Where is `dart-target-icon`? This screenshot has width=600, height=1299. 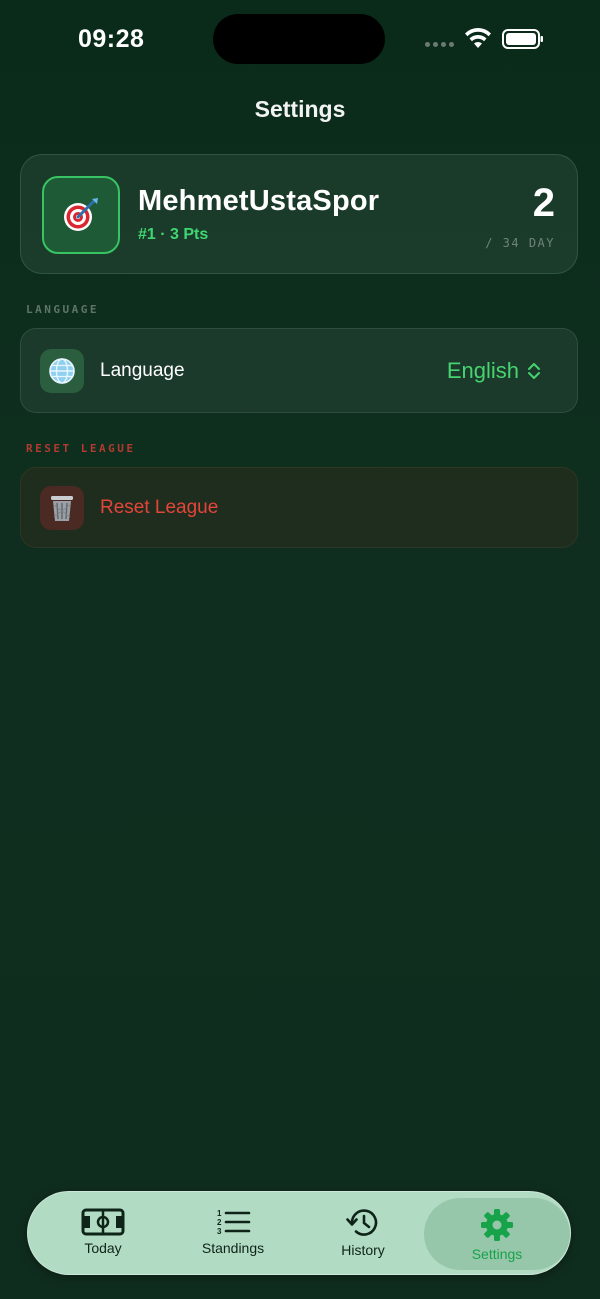
dart-target-icon is located at coordinates (81, 214).